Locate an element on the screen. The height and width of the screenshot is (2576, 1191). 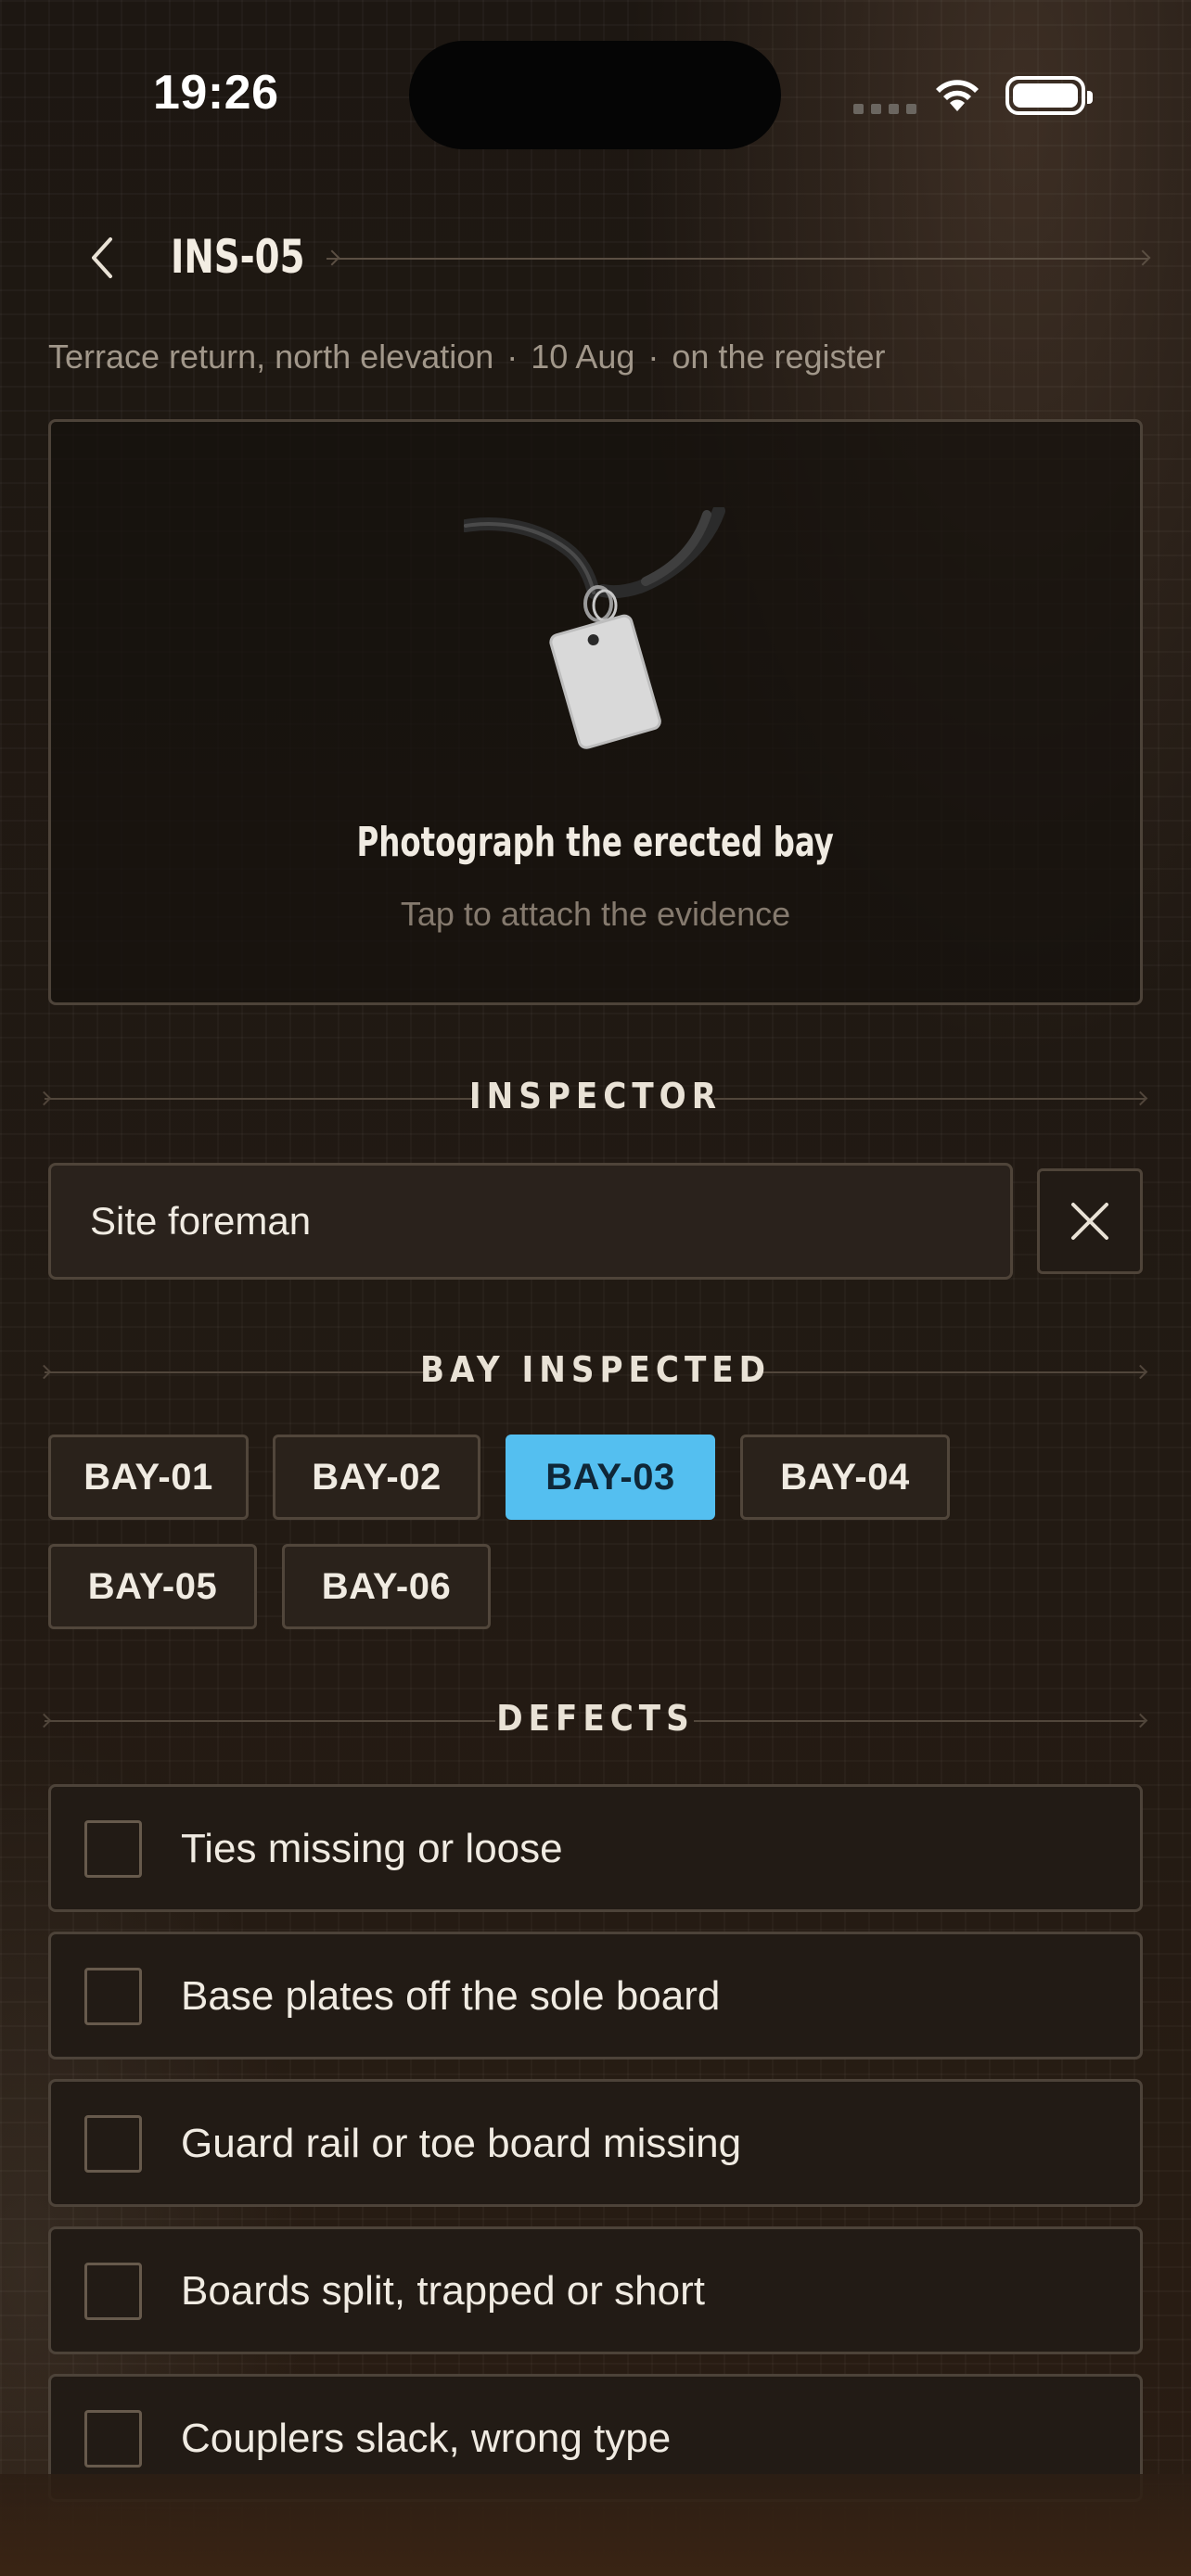
inspector-field is located at coordinates (530, 1222).